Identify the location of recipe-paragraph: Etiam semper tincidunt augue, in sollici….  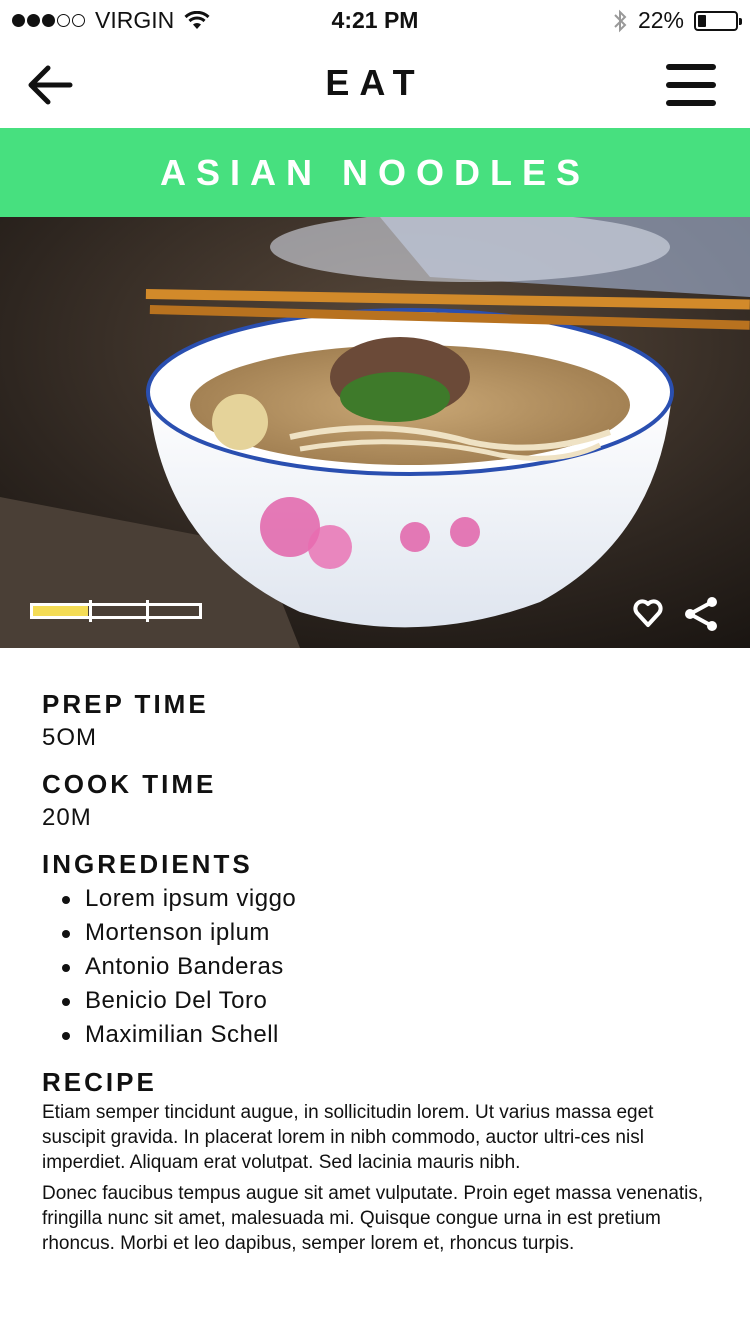
(348, 1137).